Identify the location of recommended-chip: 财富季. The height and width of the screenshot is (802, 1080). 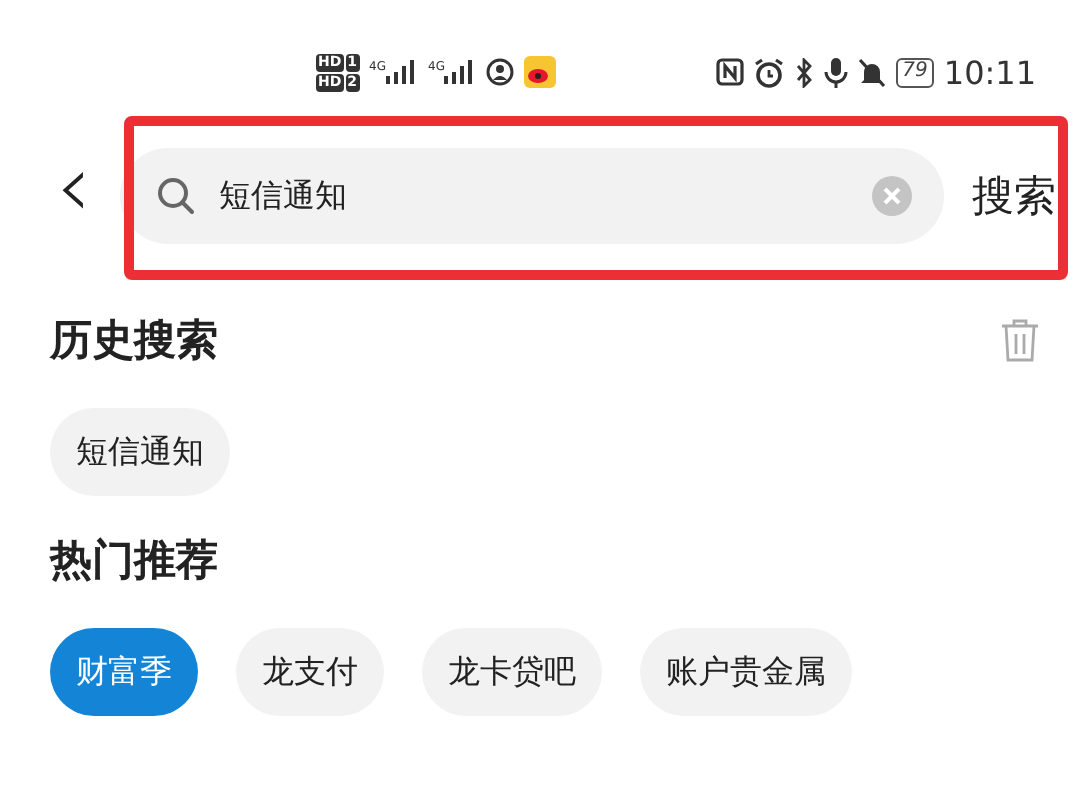
(124, 672).